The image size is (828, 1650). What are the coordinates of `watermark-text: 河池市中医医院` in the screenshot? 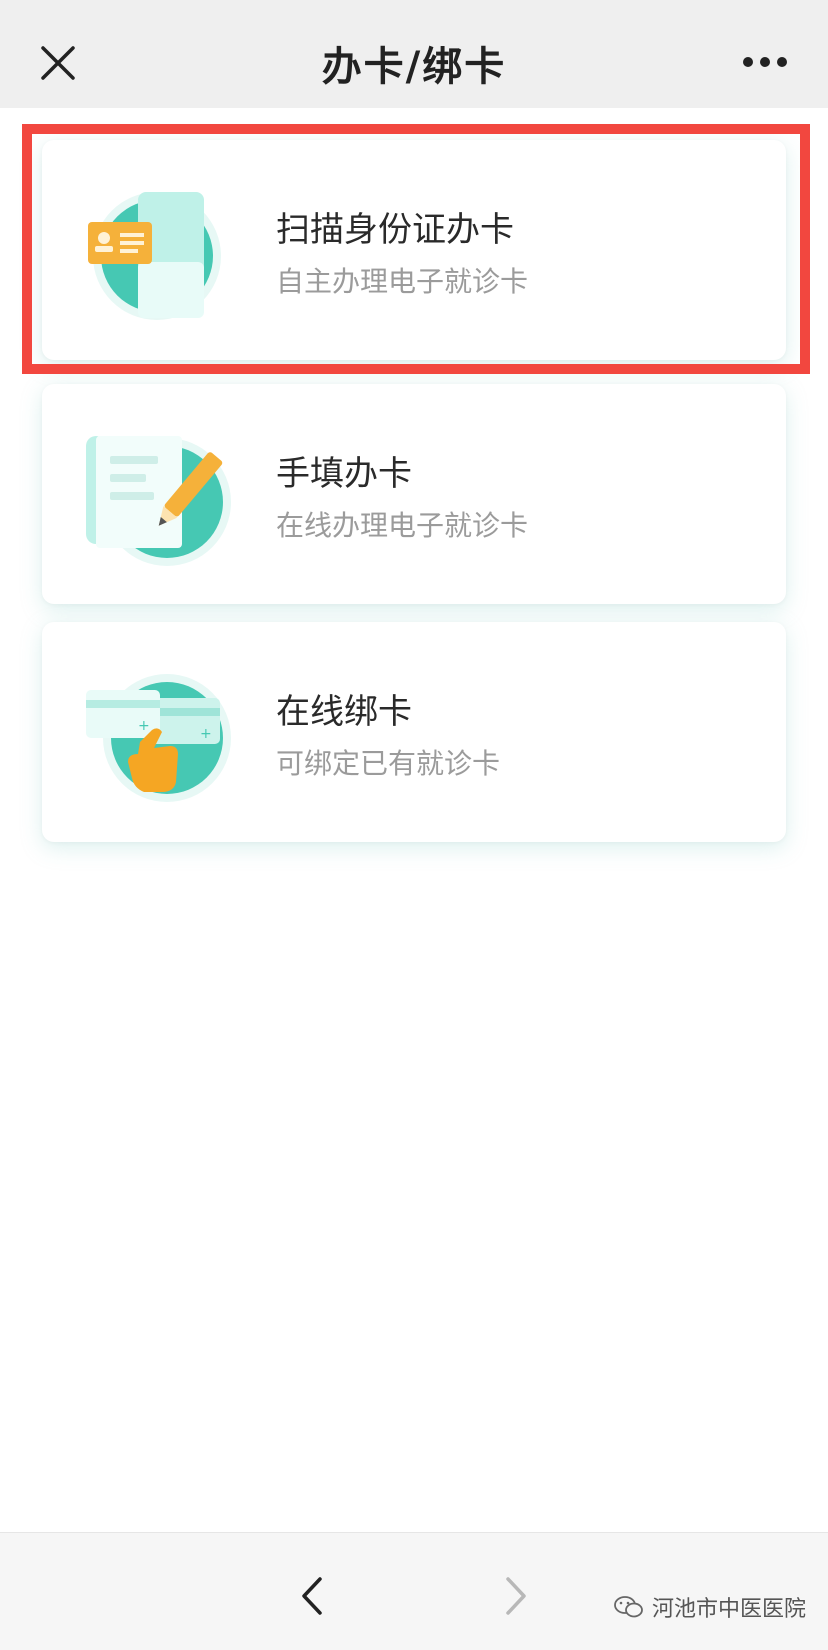 It's located at (728, 1609).